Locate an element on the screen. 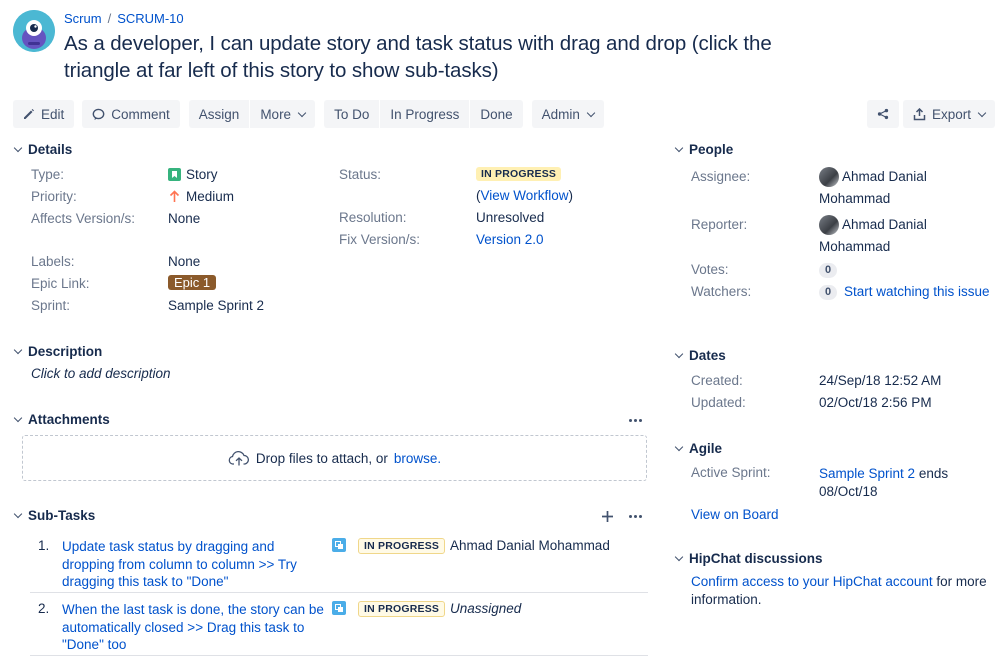  hipchat-confirm-link: Confirm access to your HipChat account is located at coordinates (812, 581).